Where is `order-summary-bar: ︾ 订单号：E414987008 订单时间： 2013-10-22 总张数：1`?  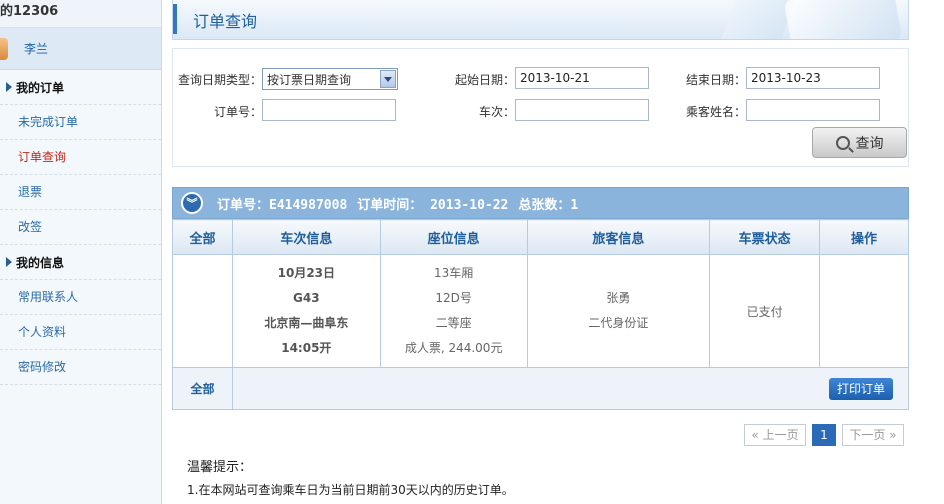
order-summary-bar: ︾ 订单号：E414987008 订单时间： 2013-10-22 总张数：1 is located at coordinates (540, 203).